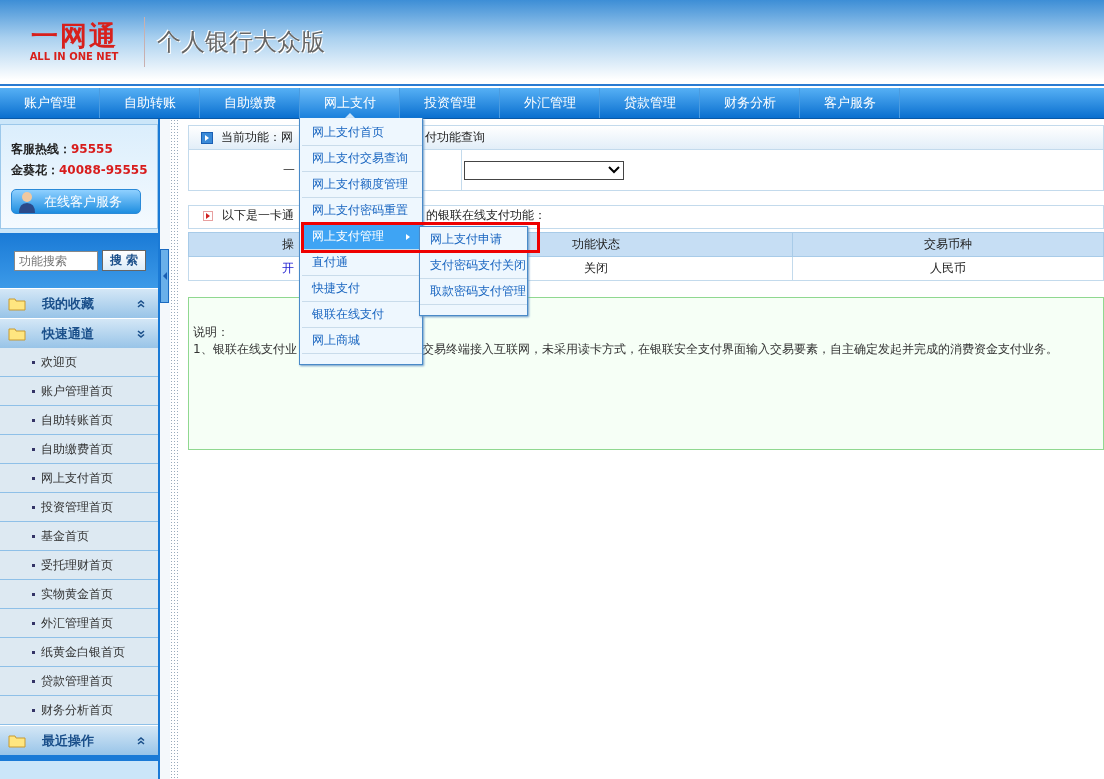  I want to click on menu-item: 网上支付密码重置, so click(362, 211).